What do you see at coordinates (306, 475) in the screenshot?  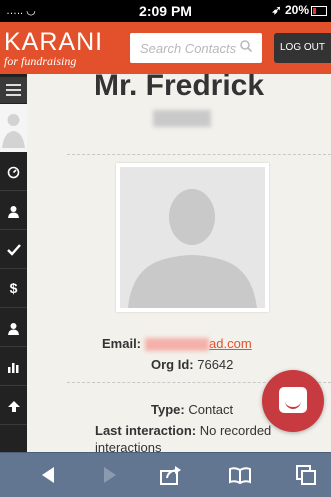 I see `tabs-icon` at bounding box center [306, 475].